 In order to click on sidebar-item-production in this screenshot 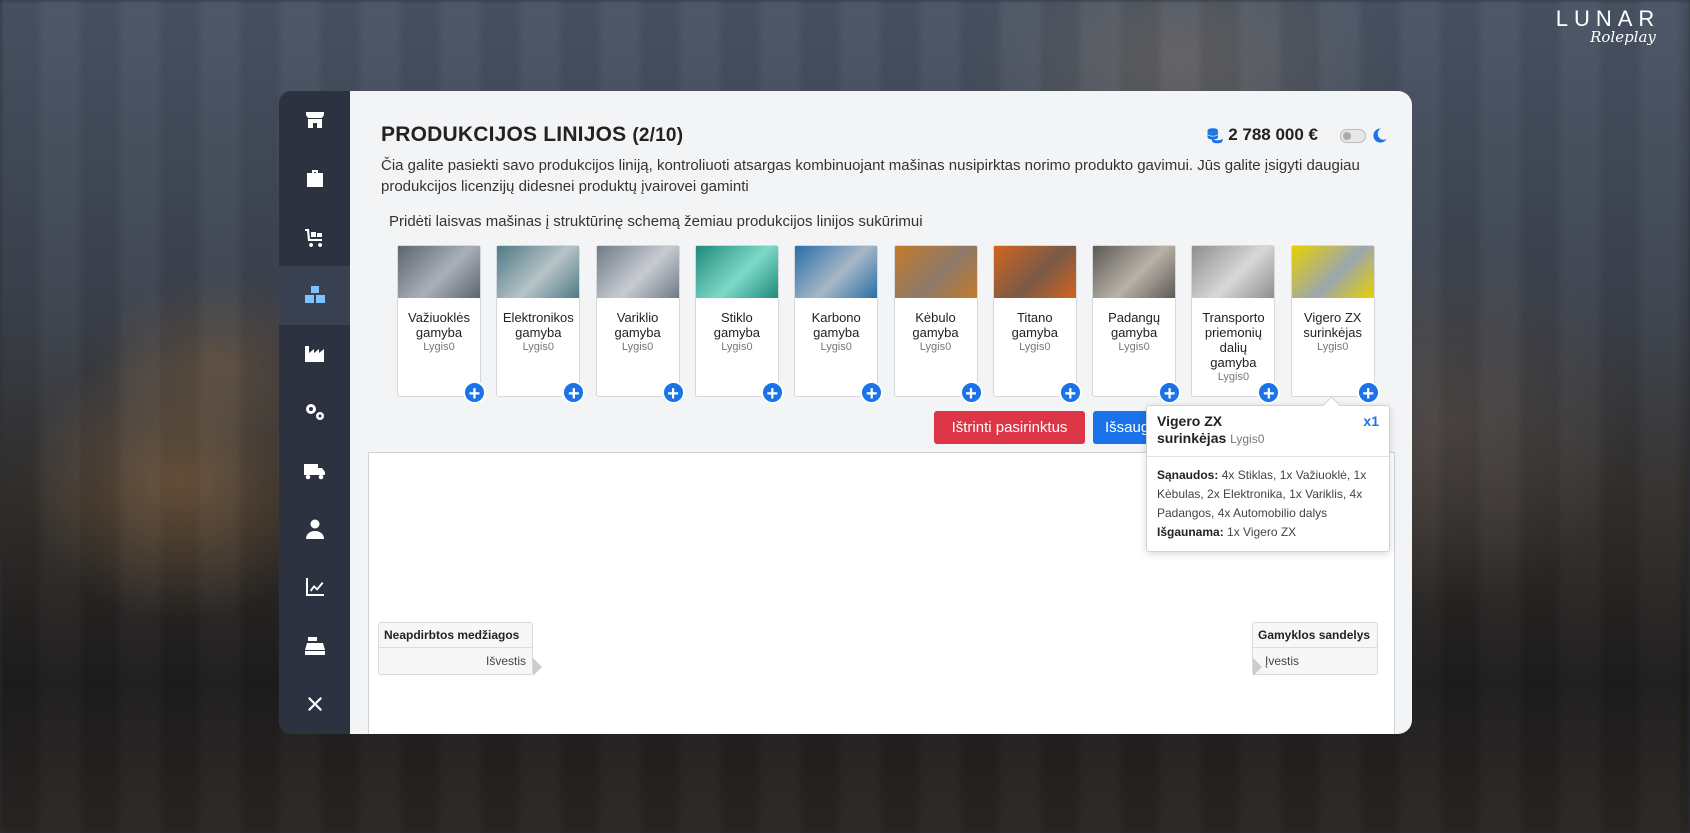, I will do `click(314, 295)`.